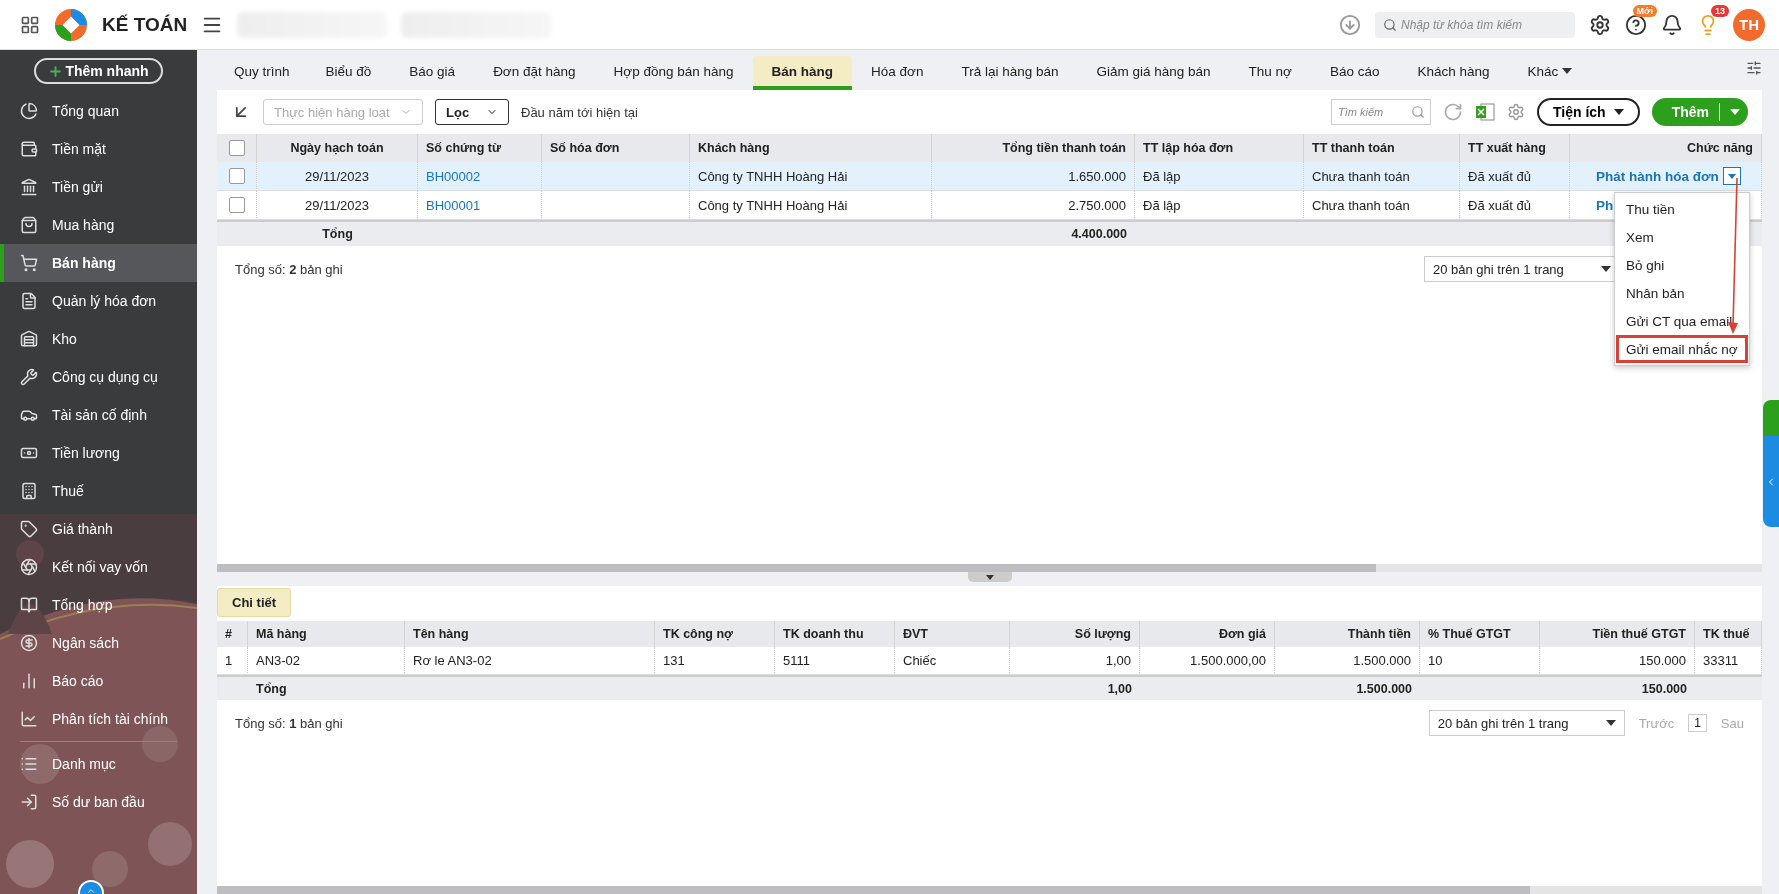 The width and height of the screenshot is (1779, 894). What do you see at coordinates (326, 661) in the screenshot?
I see `table-cell: AN3-02` at bounding box center [326, 661].